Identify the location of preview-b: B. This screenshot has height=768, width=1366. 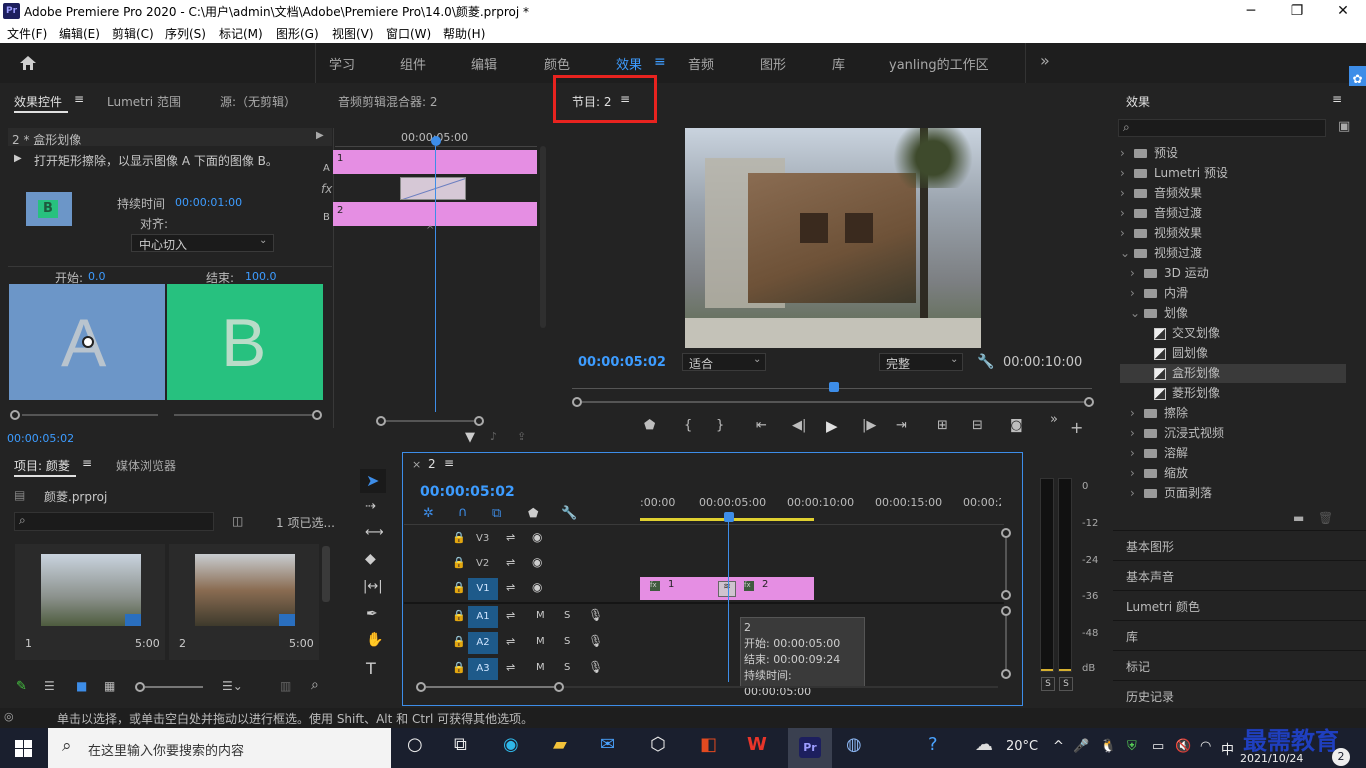
(245, 342).